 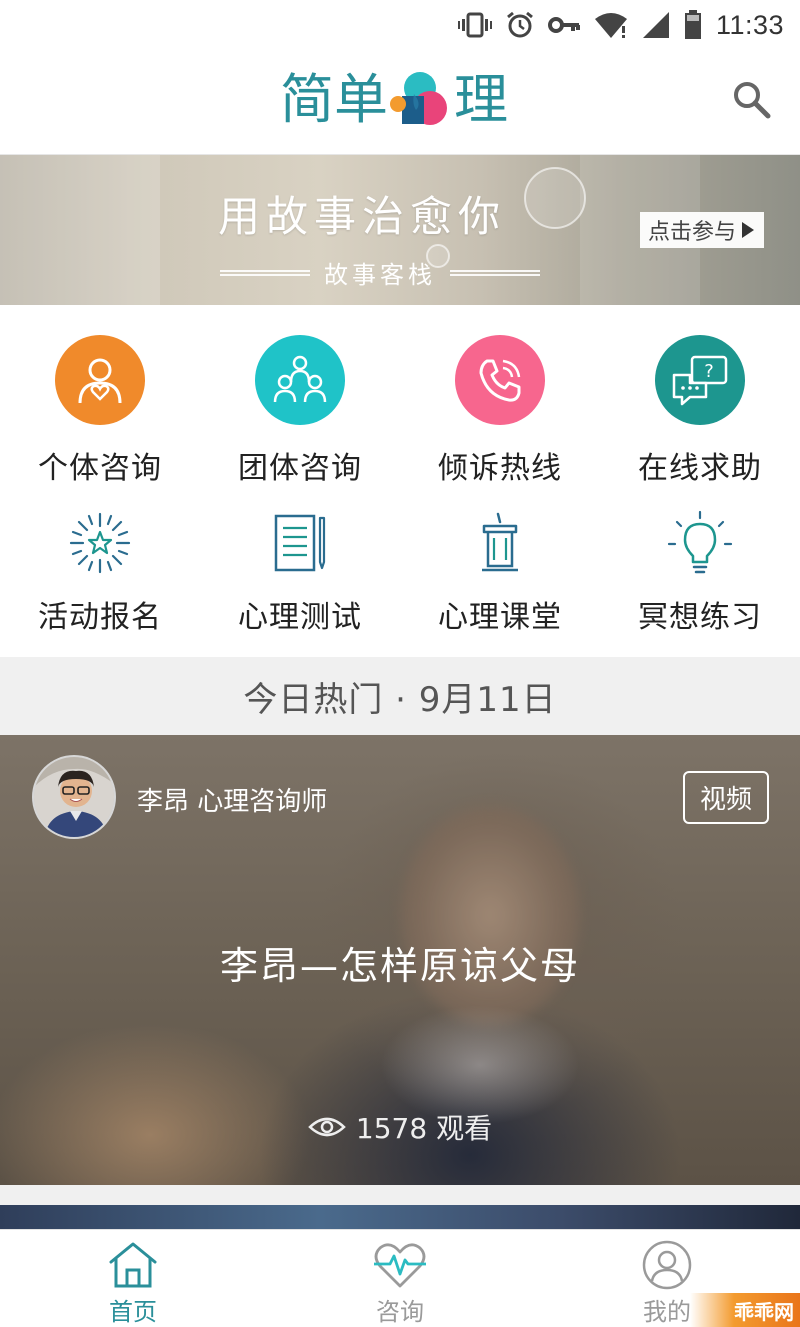 I want to click on document-pen-icon, so click(x=300, y=543).